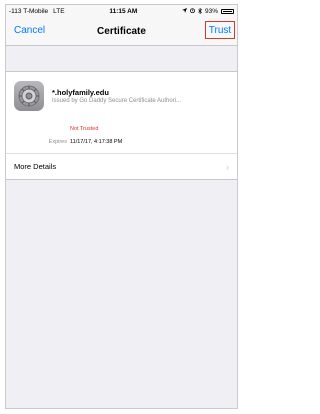  Describe the element at coordinates (29, 96) in the screenshot. I see `settings-gear-icon` at that location.